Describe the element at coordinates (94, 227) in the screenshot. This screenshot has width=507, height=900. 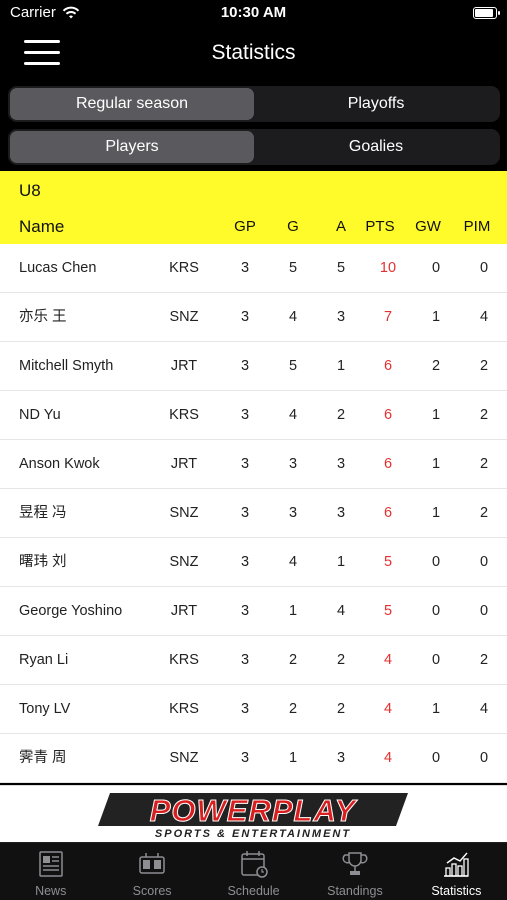
I see `column-header-name: Name` at that location.